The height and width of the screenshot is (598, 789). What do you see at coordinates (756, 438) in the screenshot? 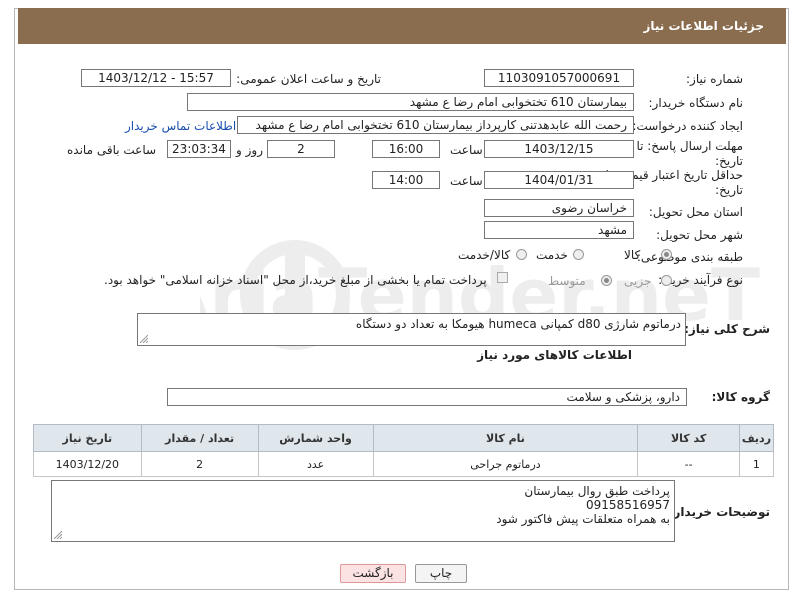
I see `col-row: ردیف` at bounding box center [756, 438].